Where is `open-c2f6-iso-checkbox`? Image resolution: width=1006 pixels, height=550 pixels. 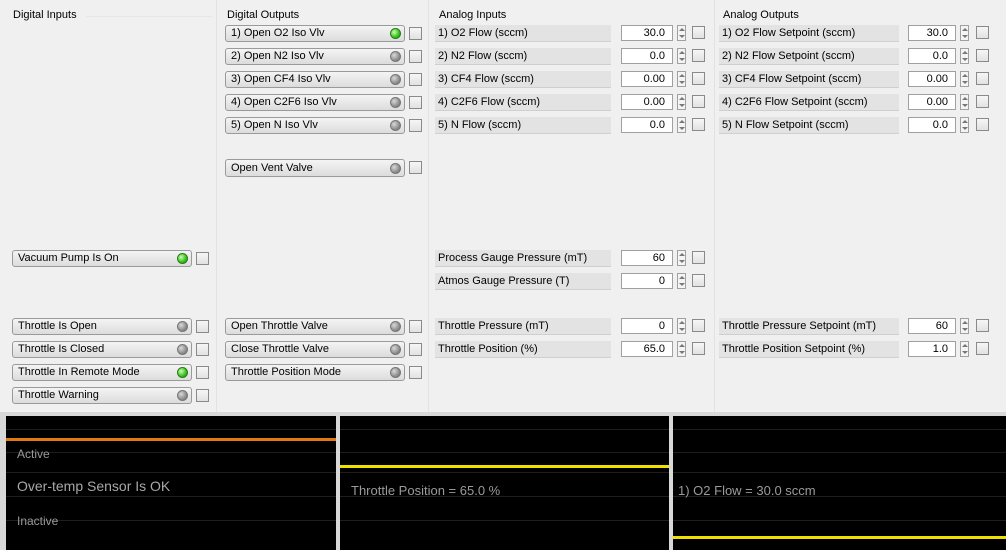 open-c2f6-iso-checkbox is located at coordinates (415, 102).